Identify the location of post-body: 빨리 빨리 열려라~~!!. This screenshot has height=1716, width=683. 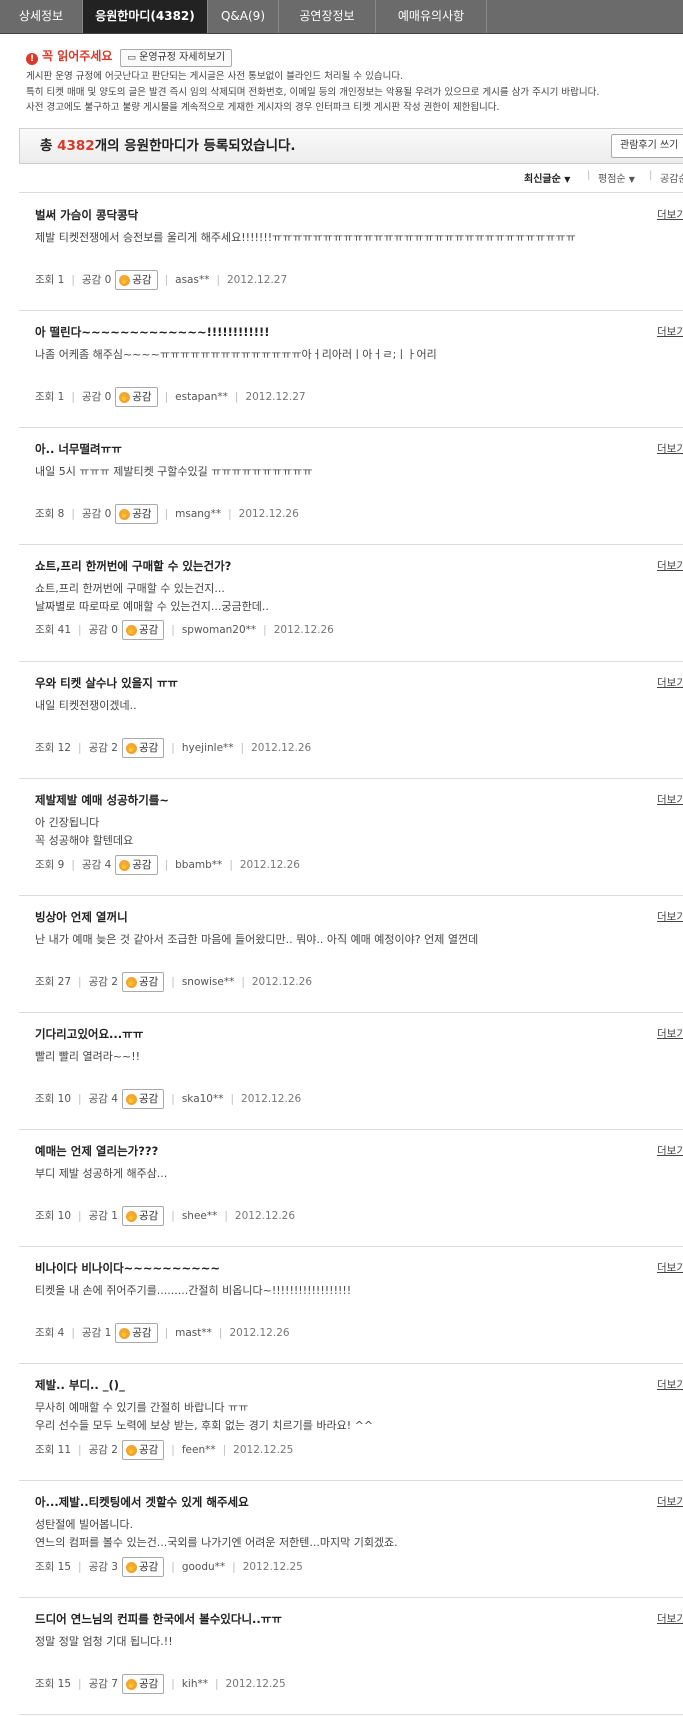
(87, 1057).